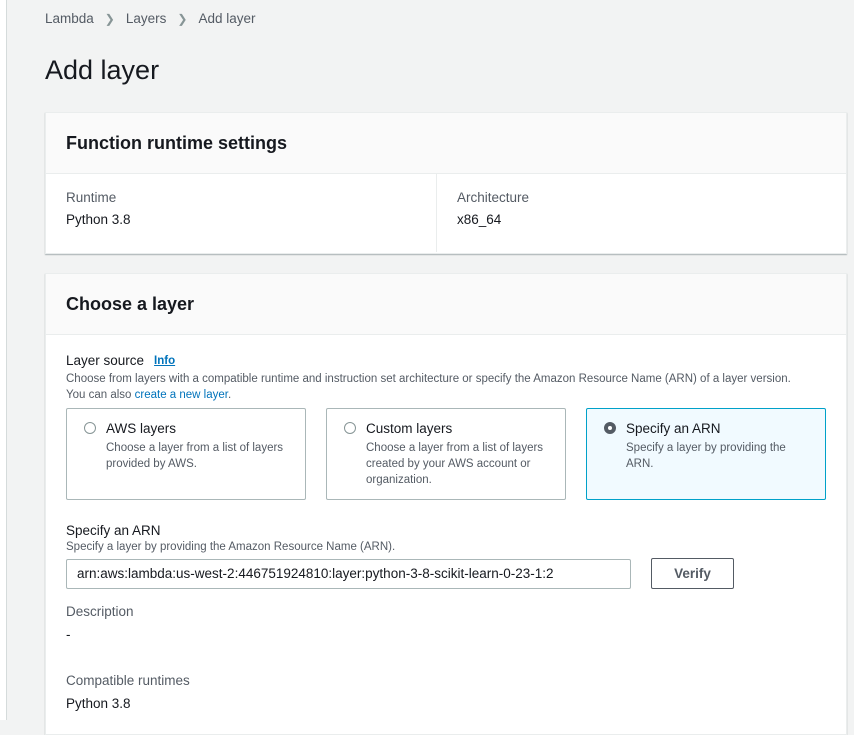  What do you see at coordinates (348, 573) in the screenshot?
I see `arn-input` at bounding box center [348, 573].